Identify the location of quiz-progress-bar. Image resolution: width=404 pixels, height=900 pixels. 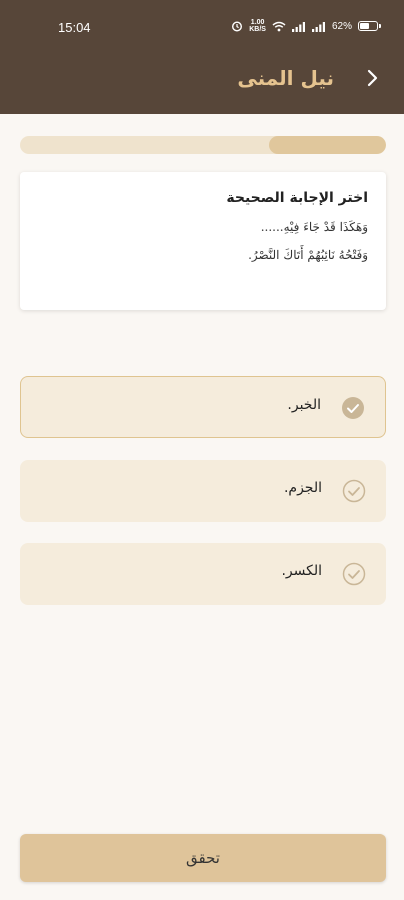
(203, 145).